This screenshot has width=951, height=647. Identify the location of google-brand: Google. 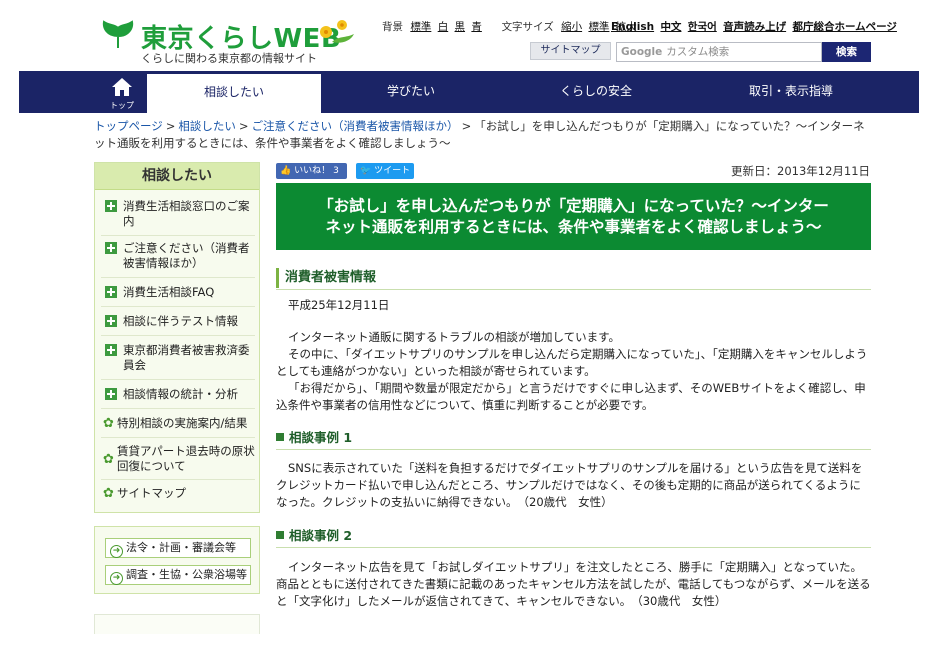
(642, 52).